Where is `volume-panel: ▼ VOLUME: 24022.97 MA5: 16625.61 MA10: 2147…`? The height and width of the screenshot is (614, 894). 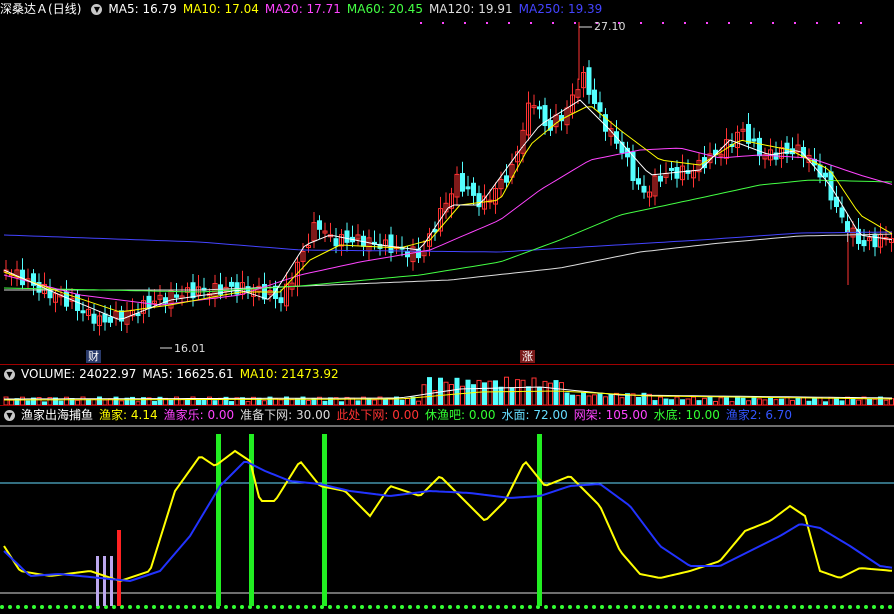 volume-panel: ▼ VOLUME: 24022.97 MA5: 16625.61 MA10: 2147… is located at coordinates (447, 385).